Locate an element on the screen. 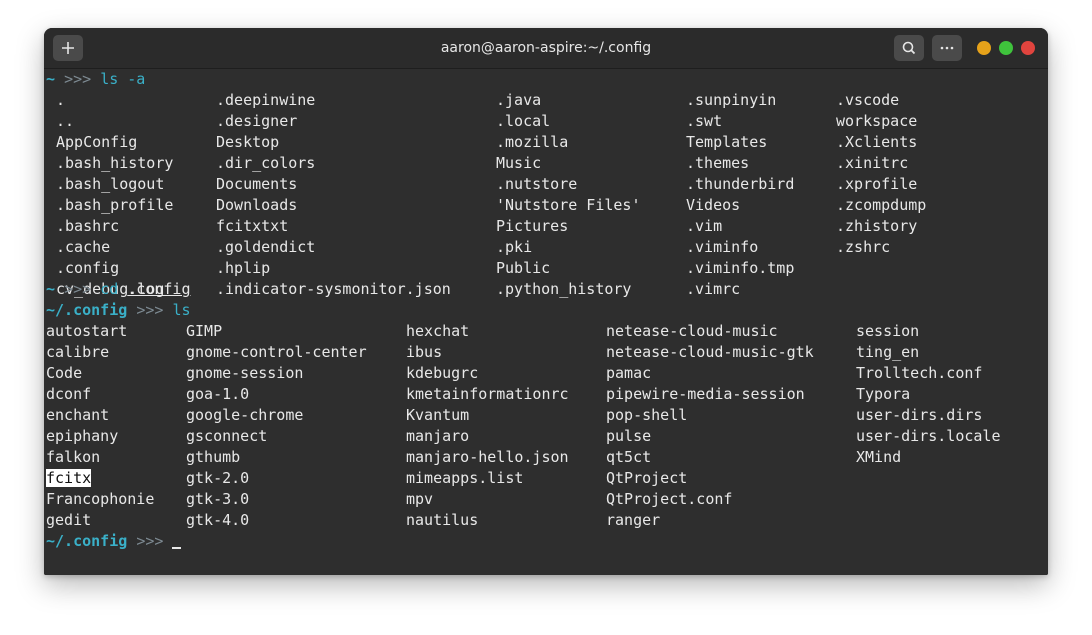 The image size is (1092, 635). file-entry: .swt is located at coordinates (704, 121).